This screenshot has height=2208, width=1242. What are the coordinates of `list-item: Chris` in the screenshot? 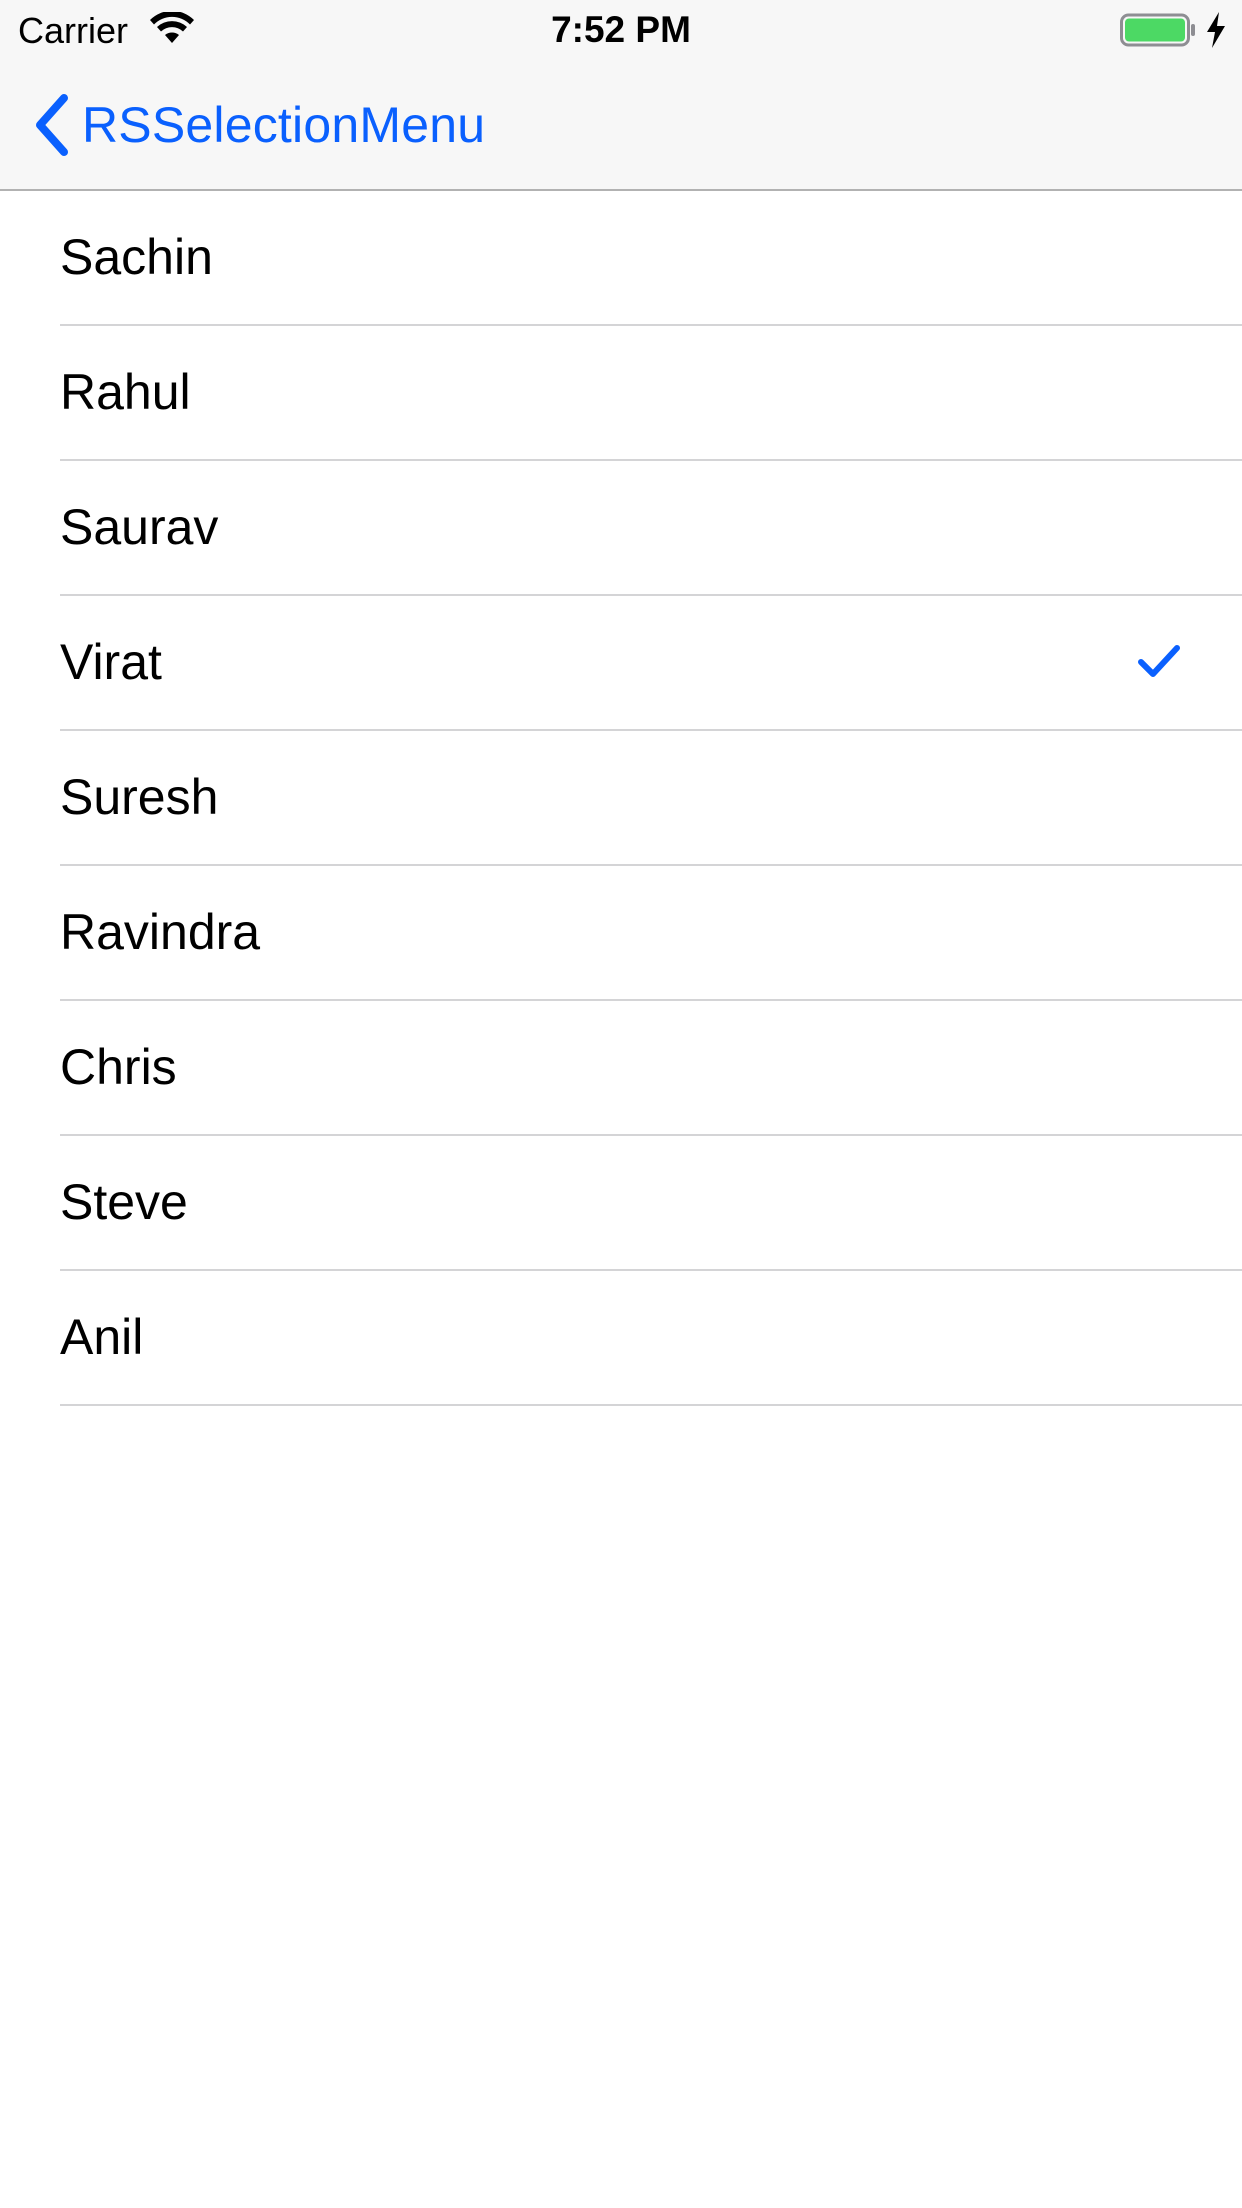 It's located at (621, 1068).